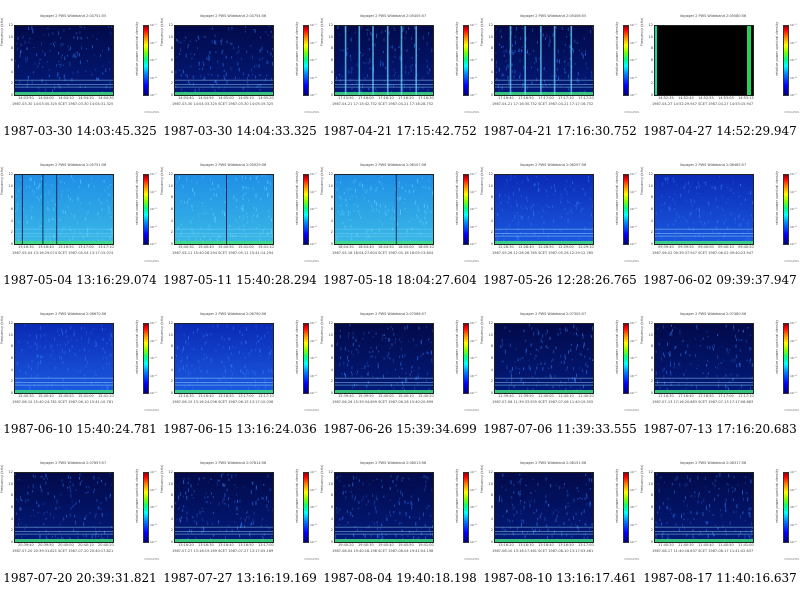  What do you see at coordinates (400, 578) in the screenshot?
I see `image-caption: 1987-08-04 19:40:18.198` at bounding box center [400, 578].